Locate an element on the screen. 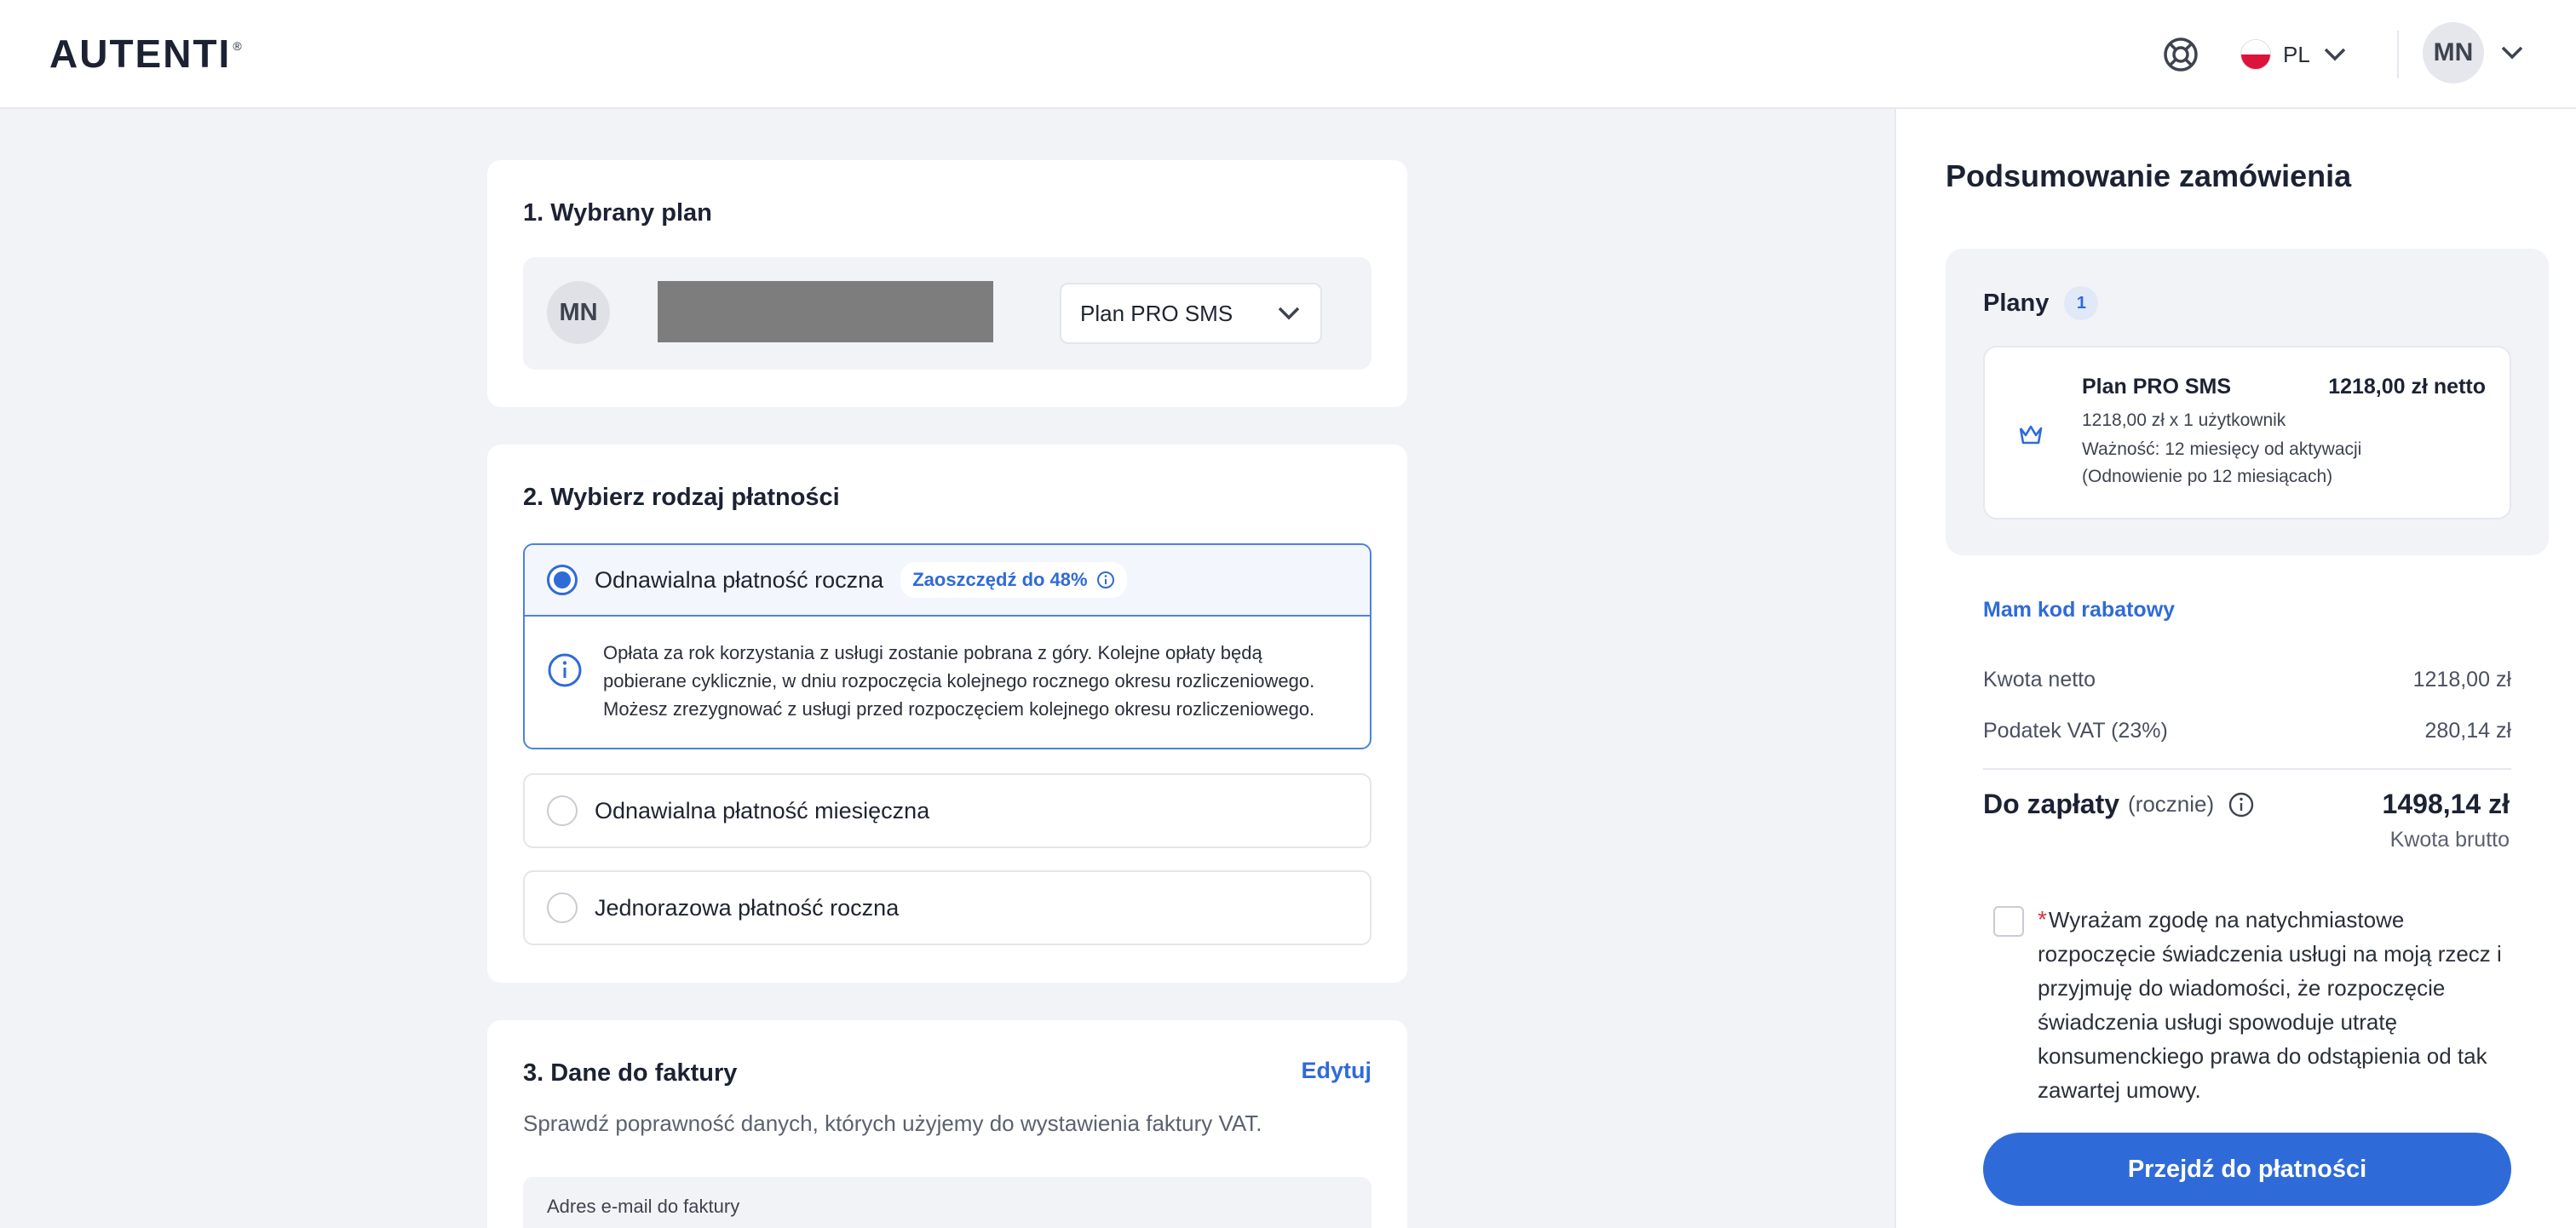 The image size is (2576, 1228). language-selector: PL is located at coordinates (2294, 54).